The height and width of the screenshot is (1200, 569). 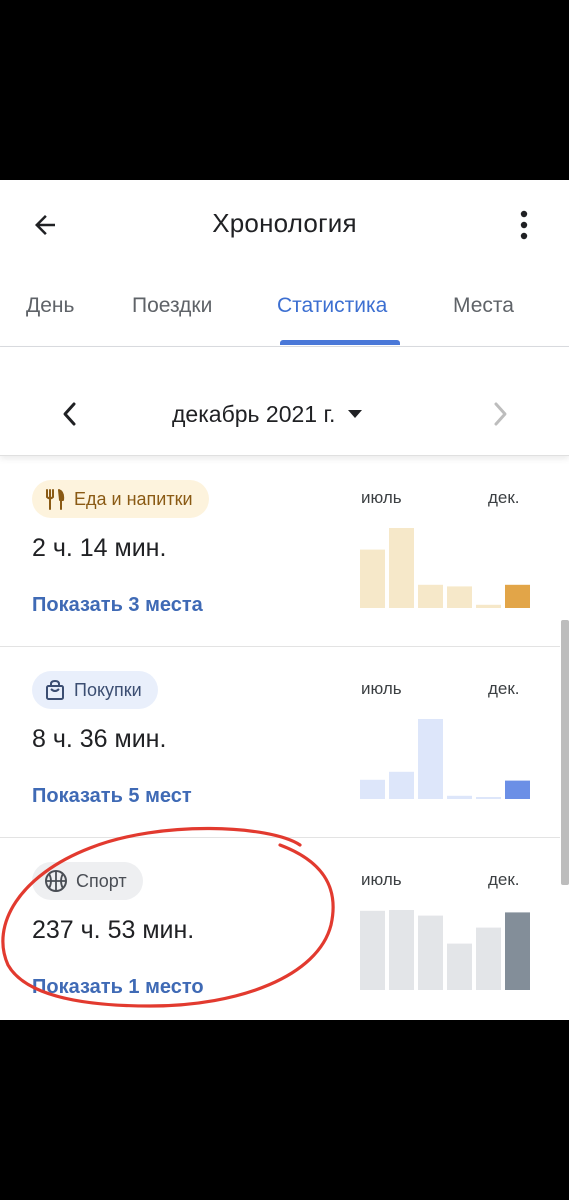 I want to click on month-selector-row: декабрь 2021 г., so click(x=284, y=401).